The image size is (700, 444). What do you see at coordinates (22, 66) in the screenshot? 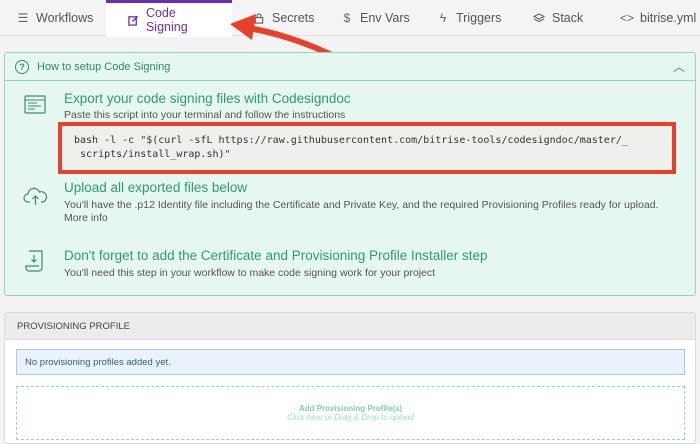
I see `help-icon: ?` at bounding box center [22, 66].